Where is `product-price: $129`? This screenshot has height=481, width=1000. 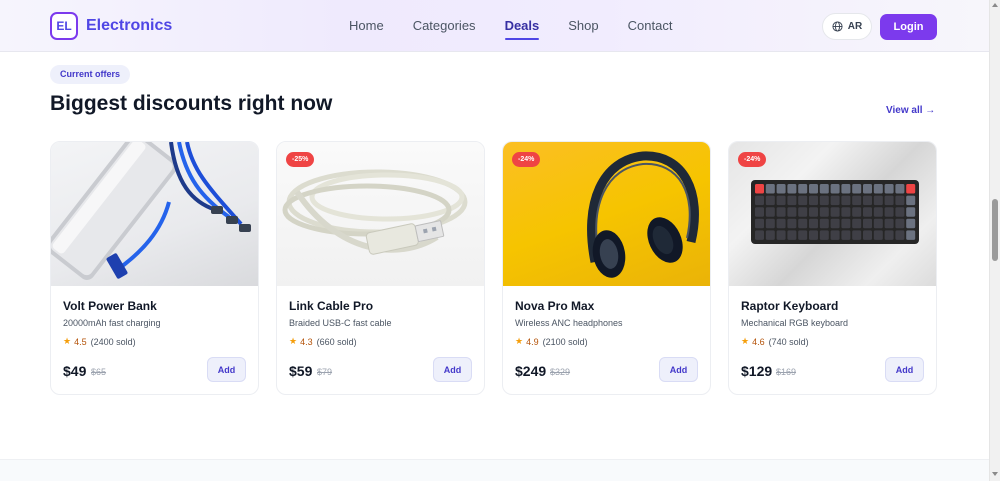 product-price: $129 is located at coordinates (757, 371).